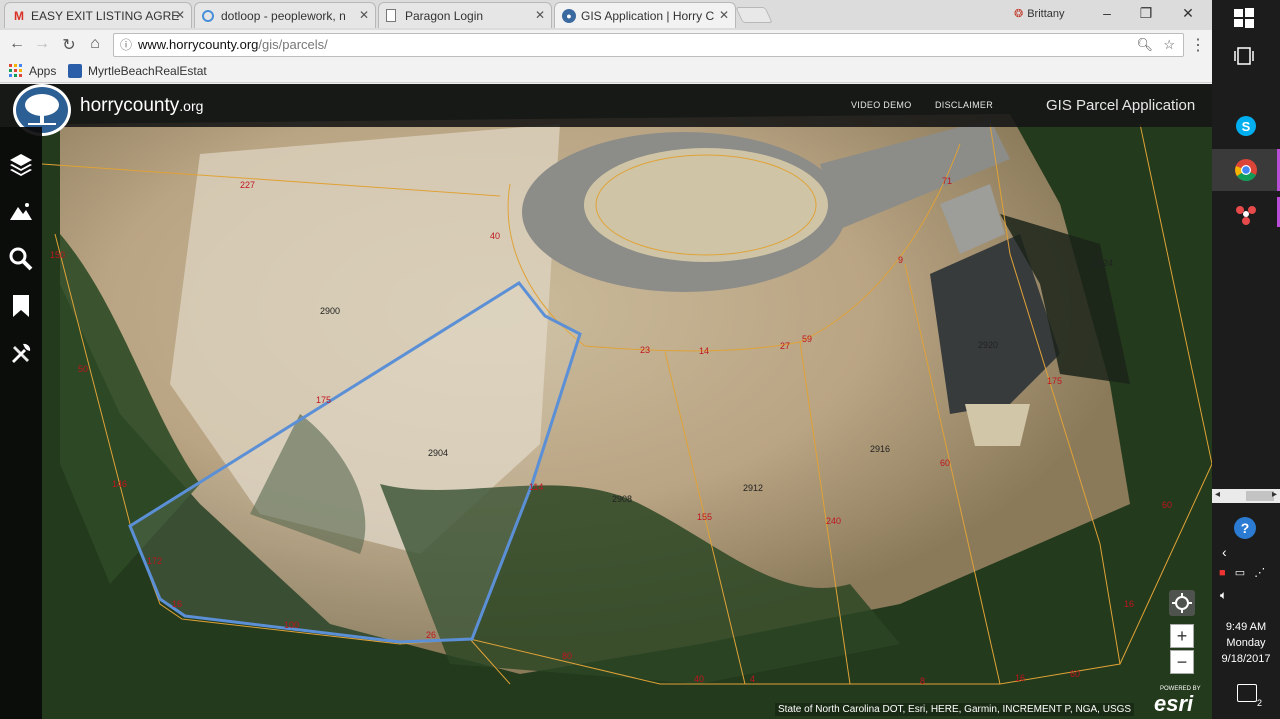 This screenshot has height=719, width=1280. I want to click on bookmark-shield-icon, so click(75, 71).